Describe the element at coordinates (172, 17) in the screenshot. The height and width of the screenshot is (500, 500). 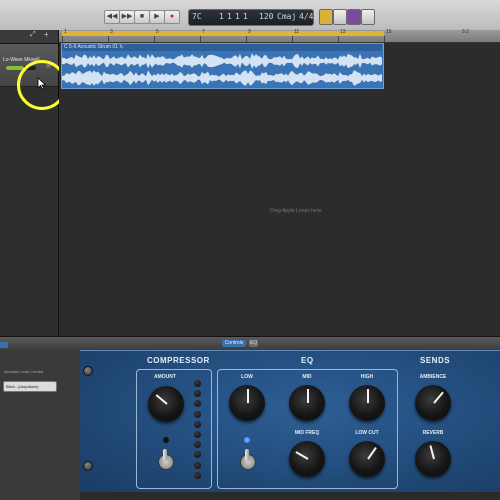
I see `record-button: ●` at that location.